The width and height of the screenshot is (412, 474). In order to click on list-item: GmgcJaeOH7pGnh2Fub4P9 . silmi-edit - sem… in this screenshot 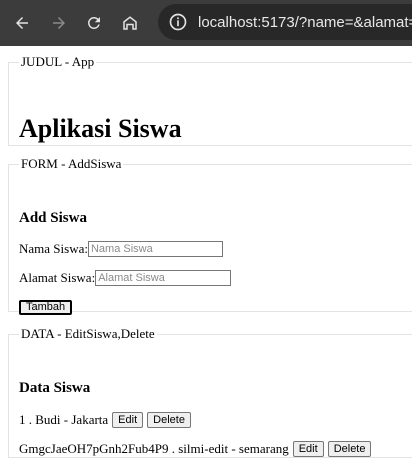, I will do `click(195, 449)`.